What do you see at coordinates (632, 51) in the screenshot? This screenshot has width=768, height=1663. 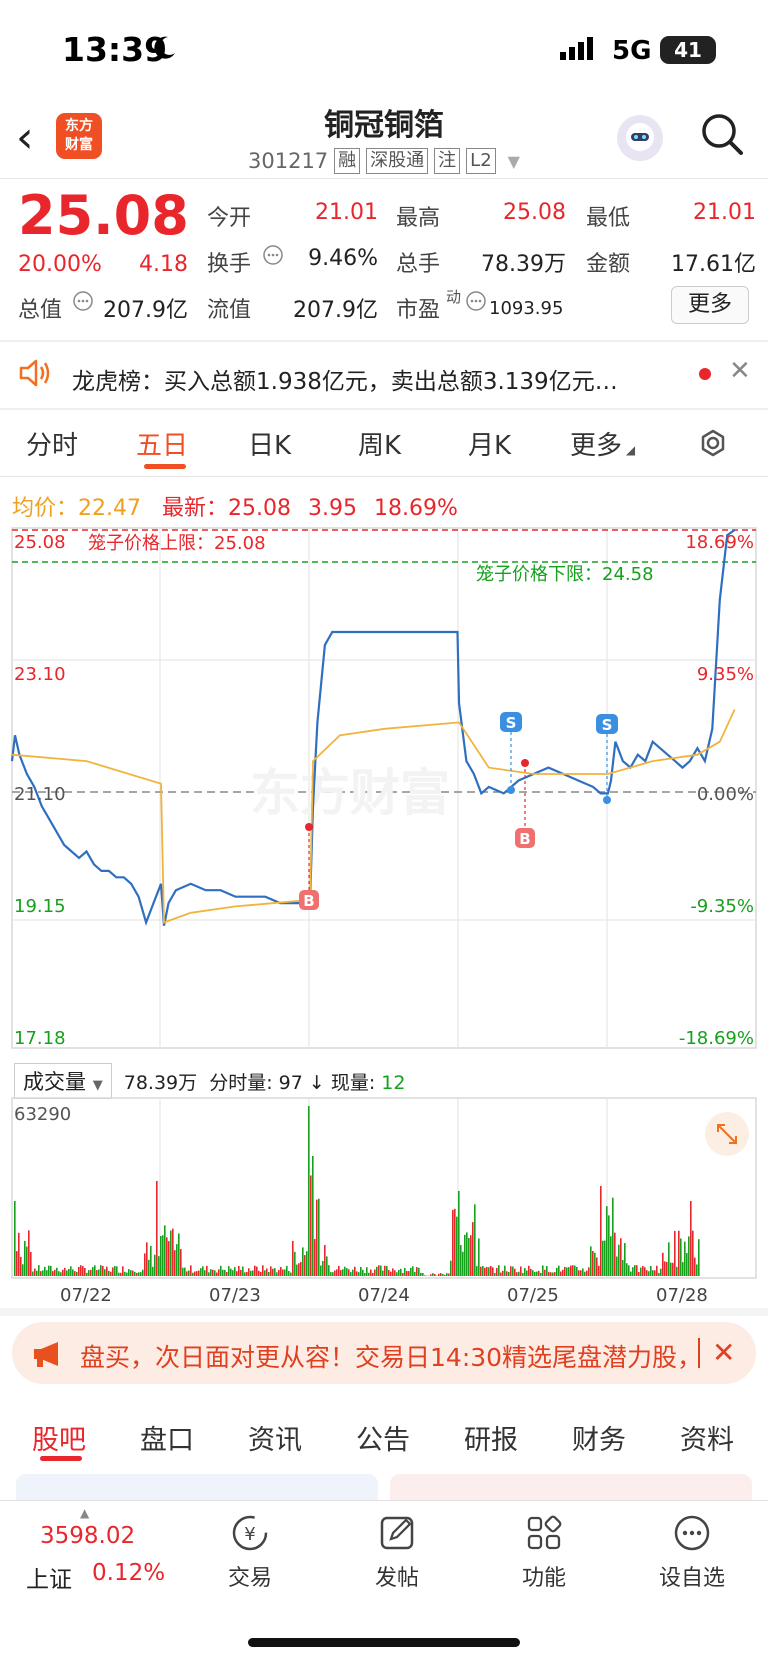 I see `network-label: 5G` at bounding box center [632, 51].